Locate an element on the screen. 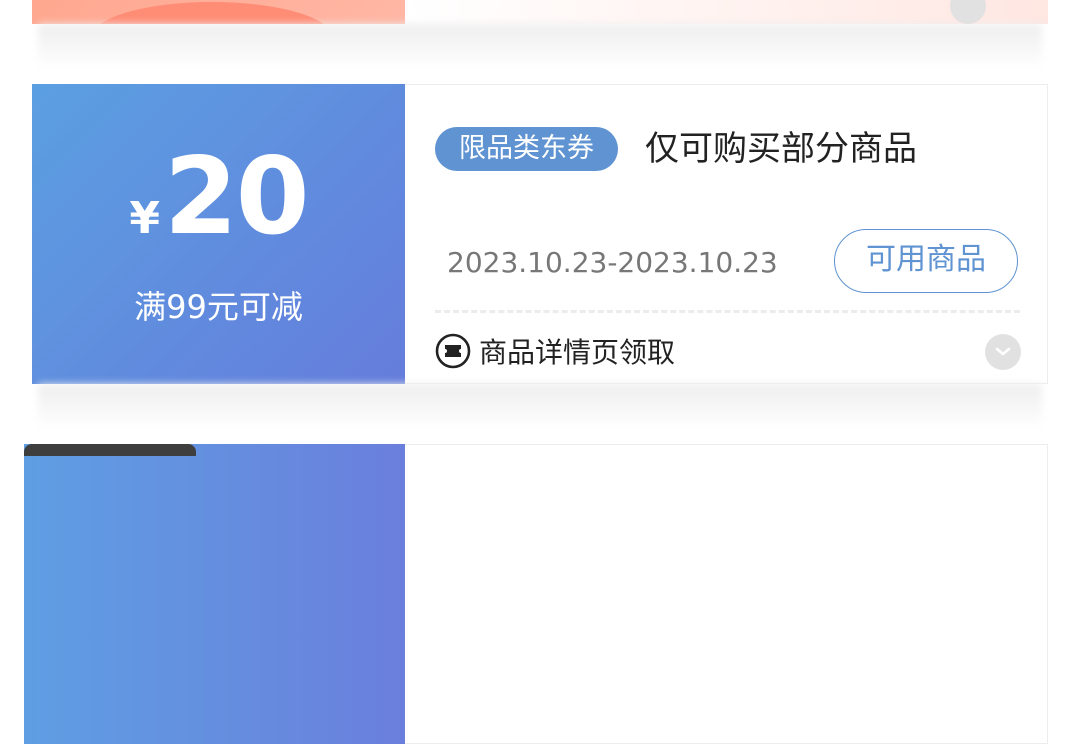  coupon-previous-value-panel is located at coordinates (218, 12).